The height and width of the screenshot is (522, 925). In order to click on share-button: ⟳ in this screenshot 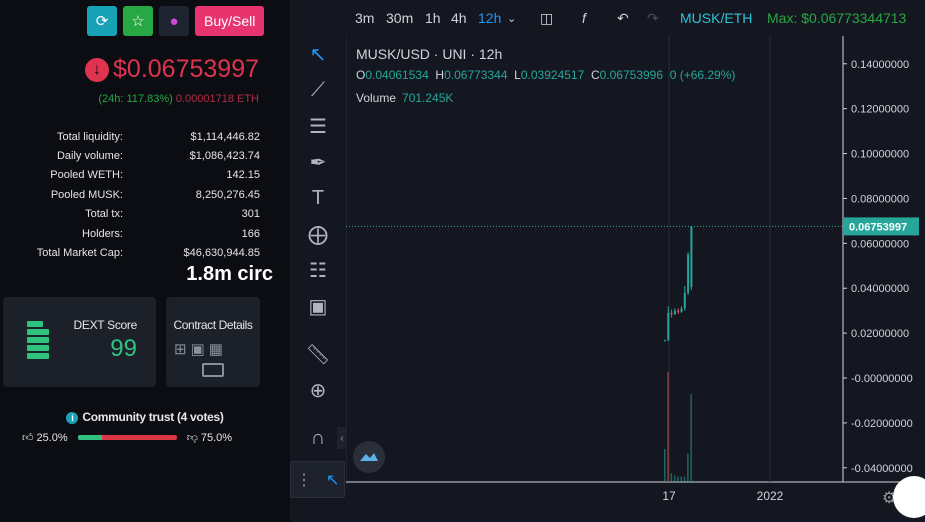, I will do `click(102, 21)`.